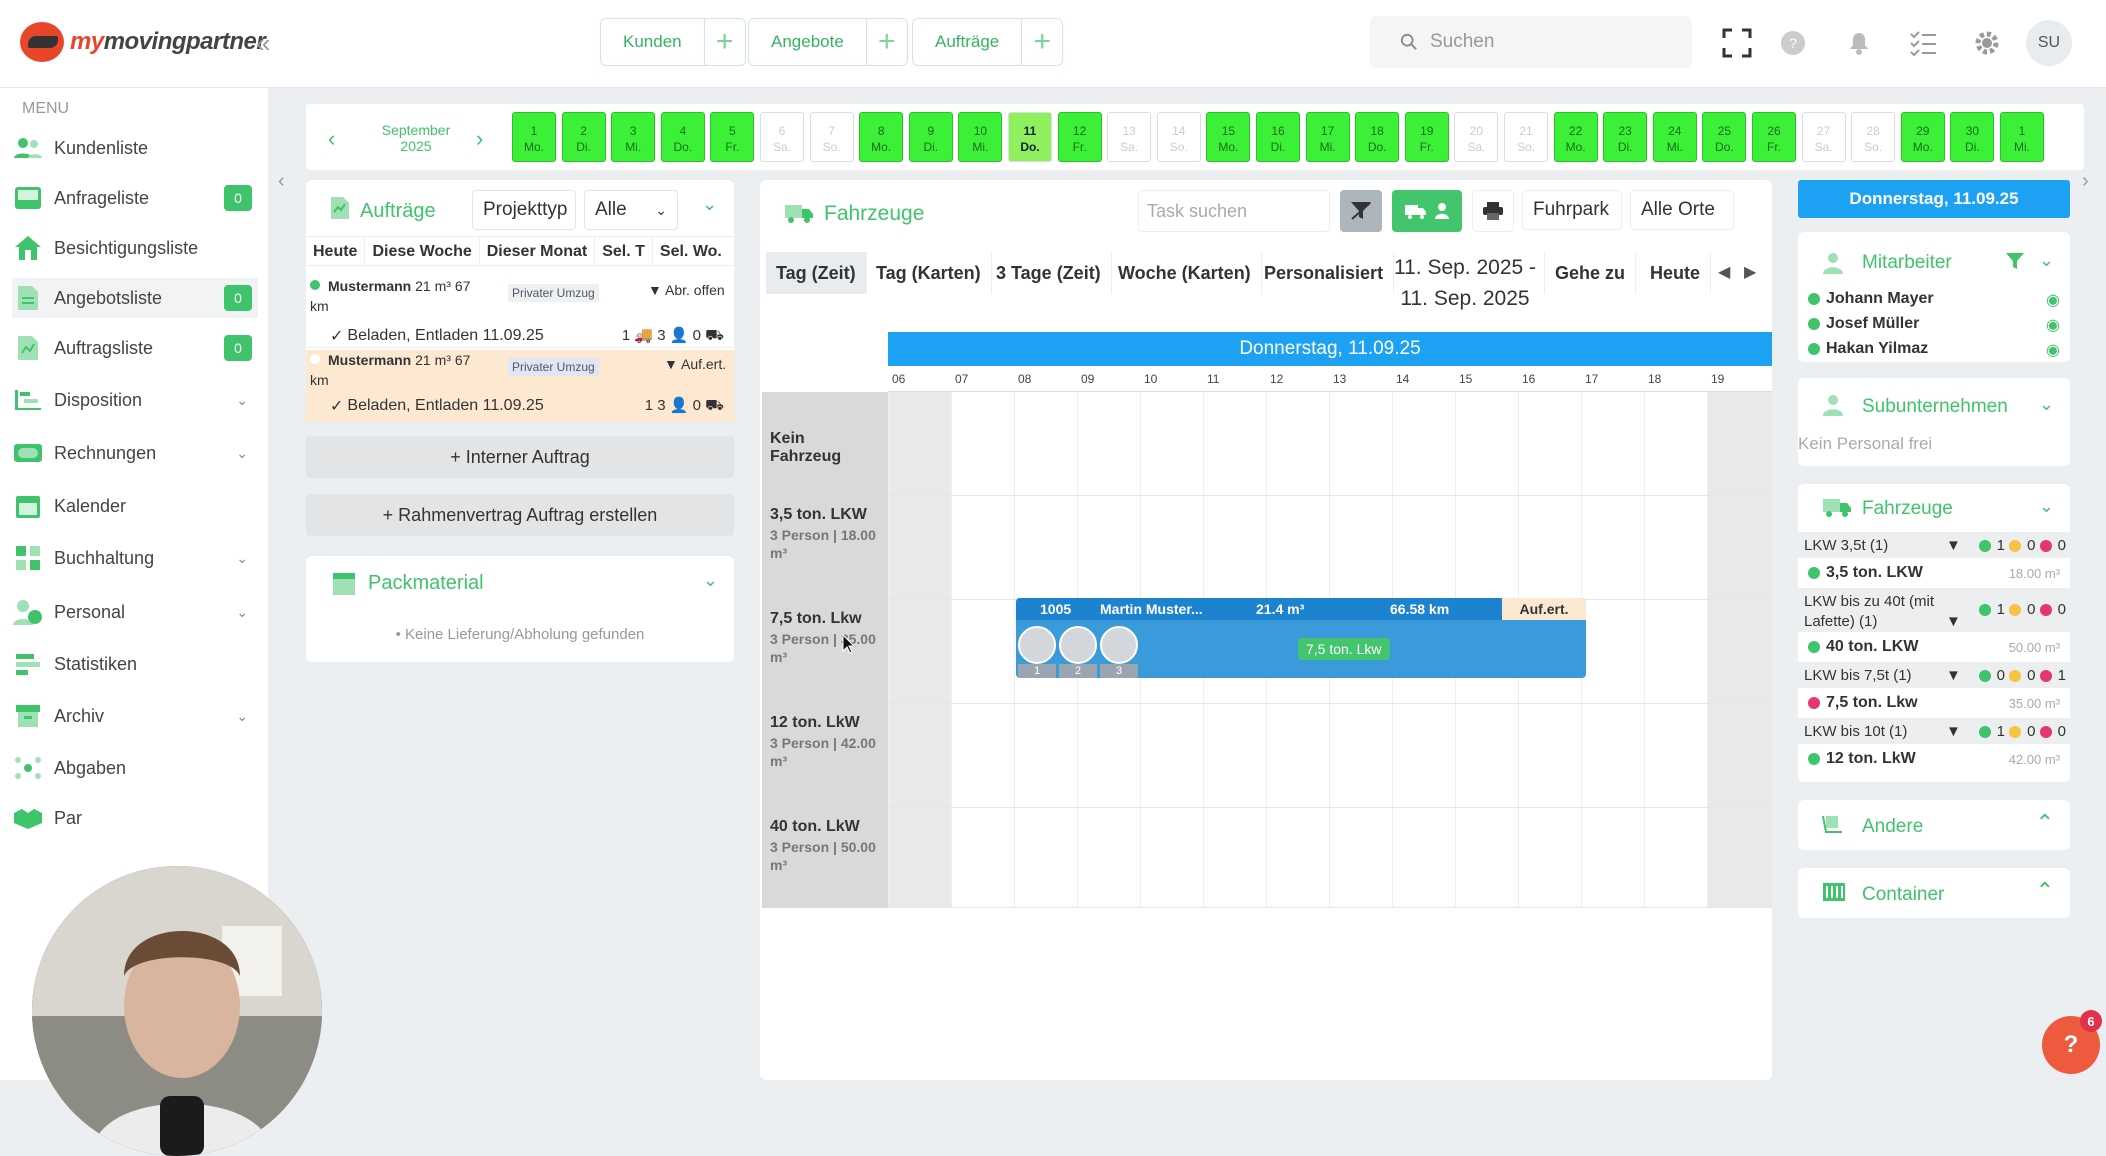  Describe the element at coordinates (980, 137) in the screenshot. I see `day-cell: 10 Mi.` at that location.